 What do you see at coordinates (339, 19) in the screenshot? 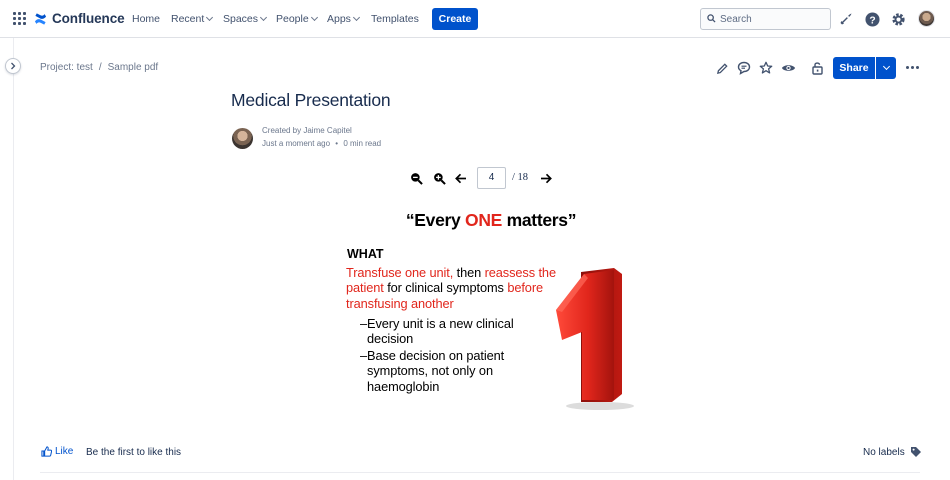
I see `nav-apps-label: Apps` at bounding box center [339, 19].